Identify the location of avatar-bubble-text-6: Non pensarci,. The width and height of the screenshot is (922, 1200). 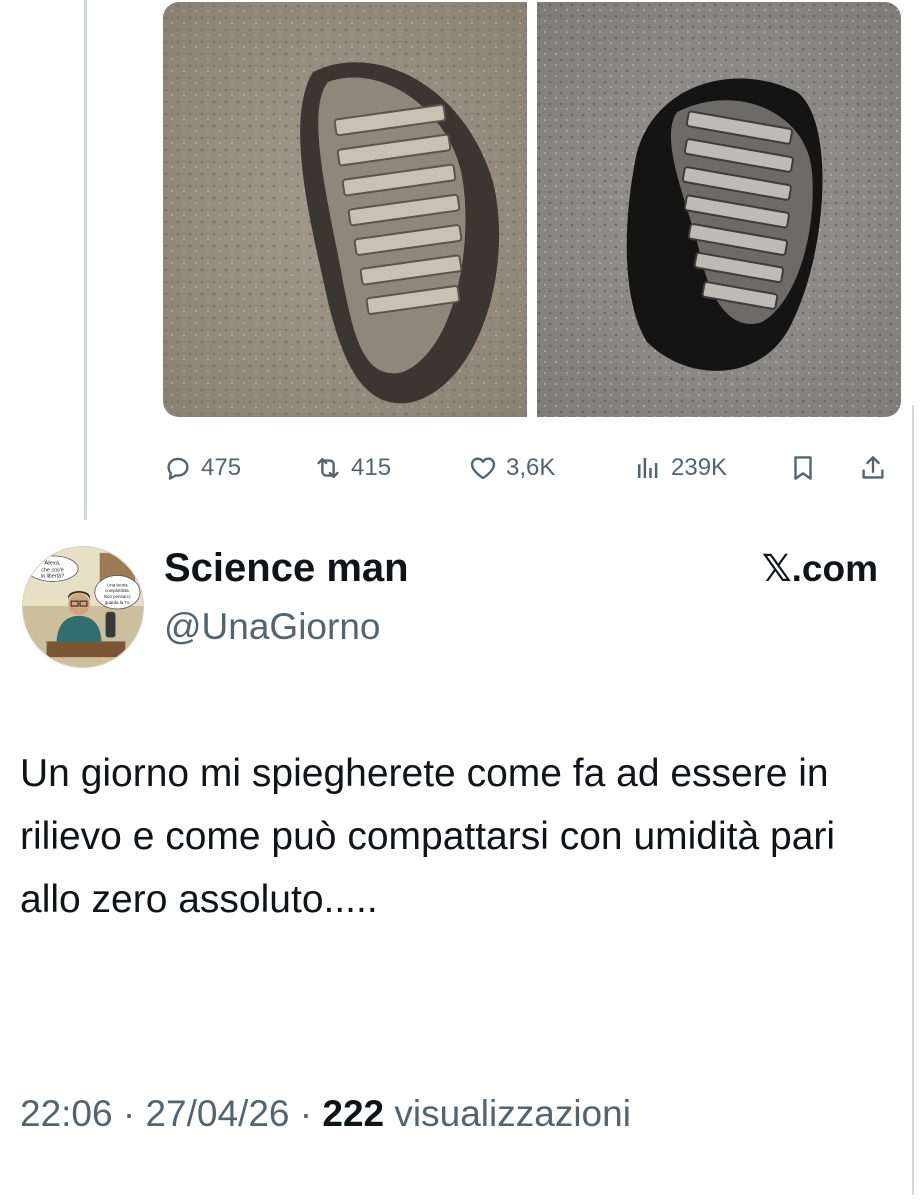
(117, 596).